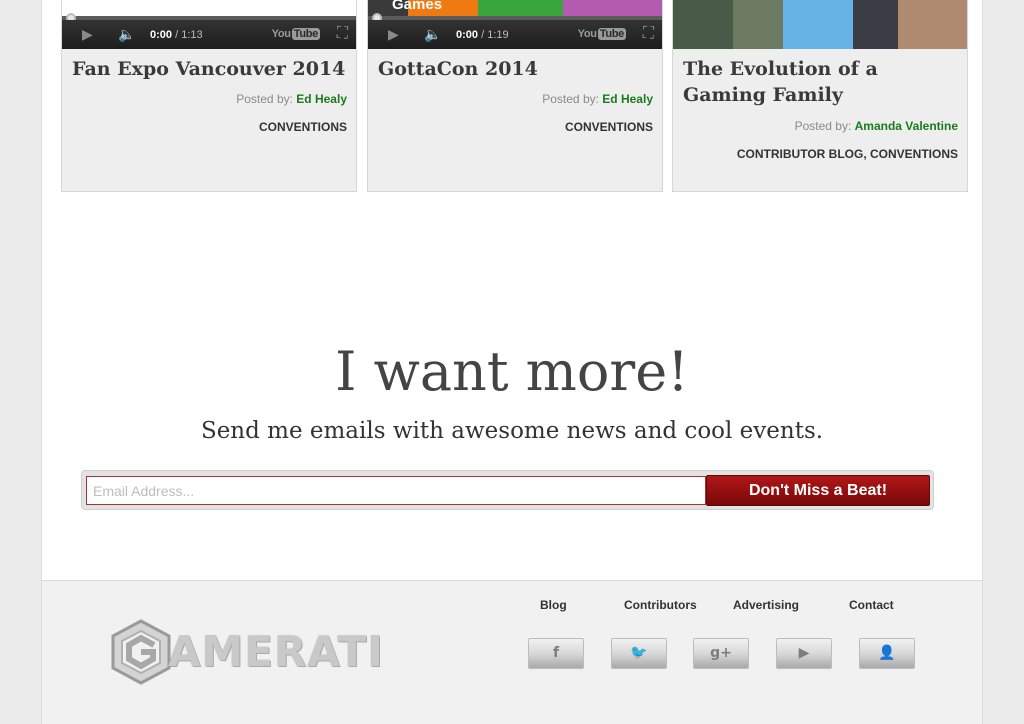  I want to click on youtube-button: ▶, so click(804, 653).